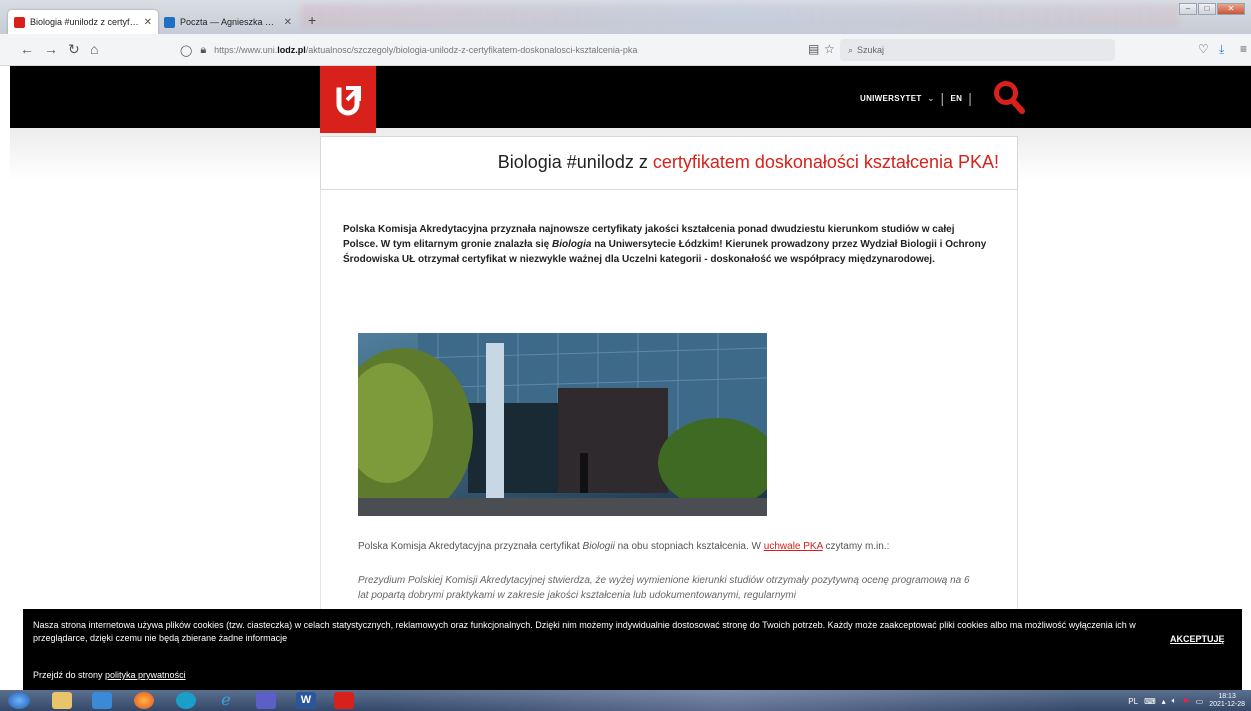  Describe the element at coordinates (1197, 639) in the screenshot. I see `accept-cookies-button: AKCEPTUJĘ` at that location.